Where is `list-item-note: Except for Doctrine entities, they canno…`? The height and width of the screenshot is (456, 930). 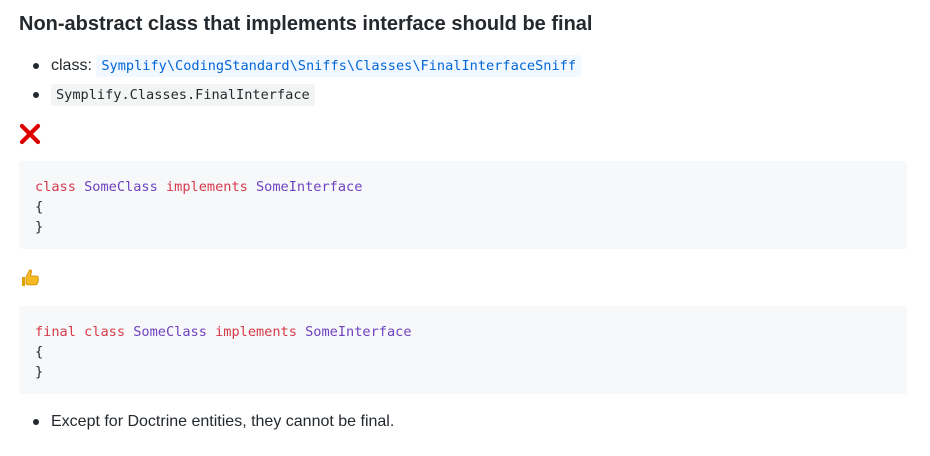
list-item-note: Except for Doctrine entities, they canno… is located at coordinates (206, 422).